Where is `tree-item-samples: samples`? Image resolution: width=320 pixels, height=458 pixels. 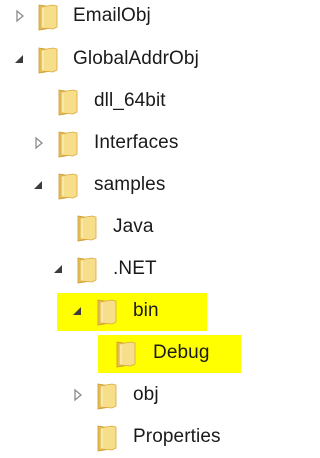
tree-item-samples: samples is located at coordinates (120, 186).